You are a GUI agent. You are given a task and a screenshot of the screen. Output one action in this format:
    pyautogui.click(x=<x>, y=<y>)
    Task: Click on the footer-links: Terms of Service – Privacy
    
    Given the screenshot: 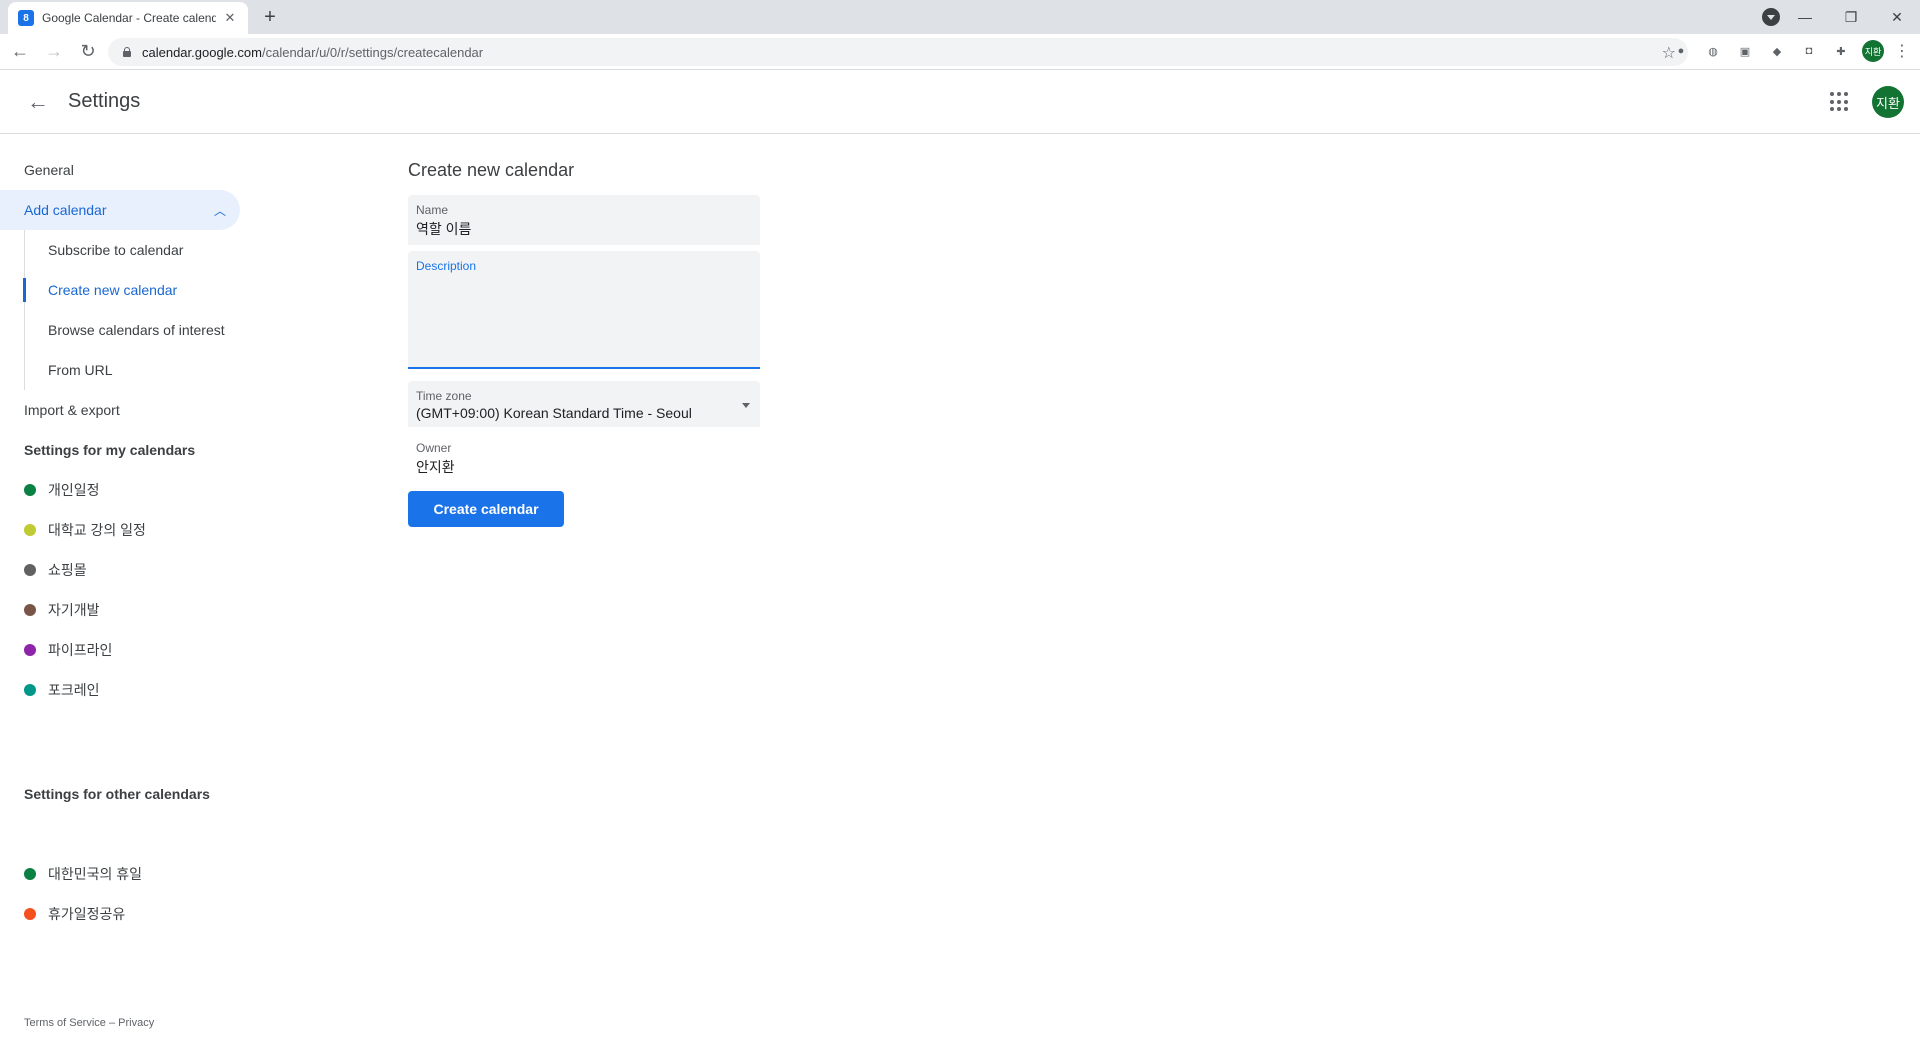 What is the action you would take?
    pyautogui.click(x=89, y=1023)
    